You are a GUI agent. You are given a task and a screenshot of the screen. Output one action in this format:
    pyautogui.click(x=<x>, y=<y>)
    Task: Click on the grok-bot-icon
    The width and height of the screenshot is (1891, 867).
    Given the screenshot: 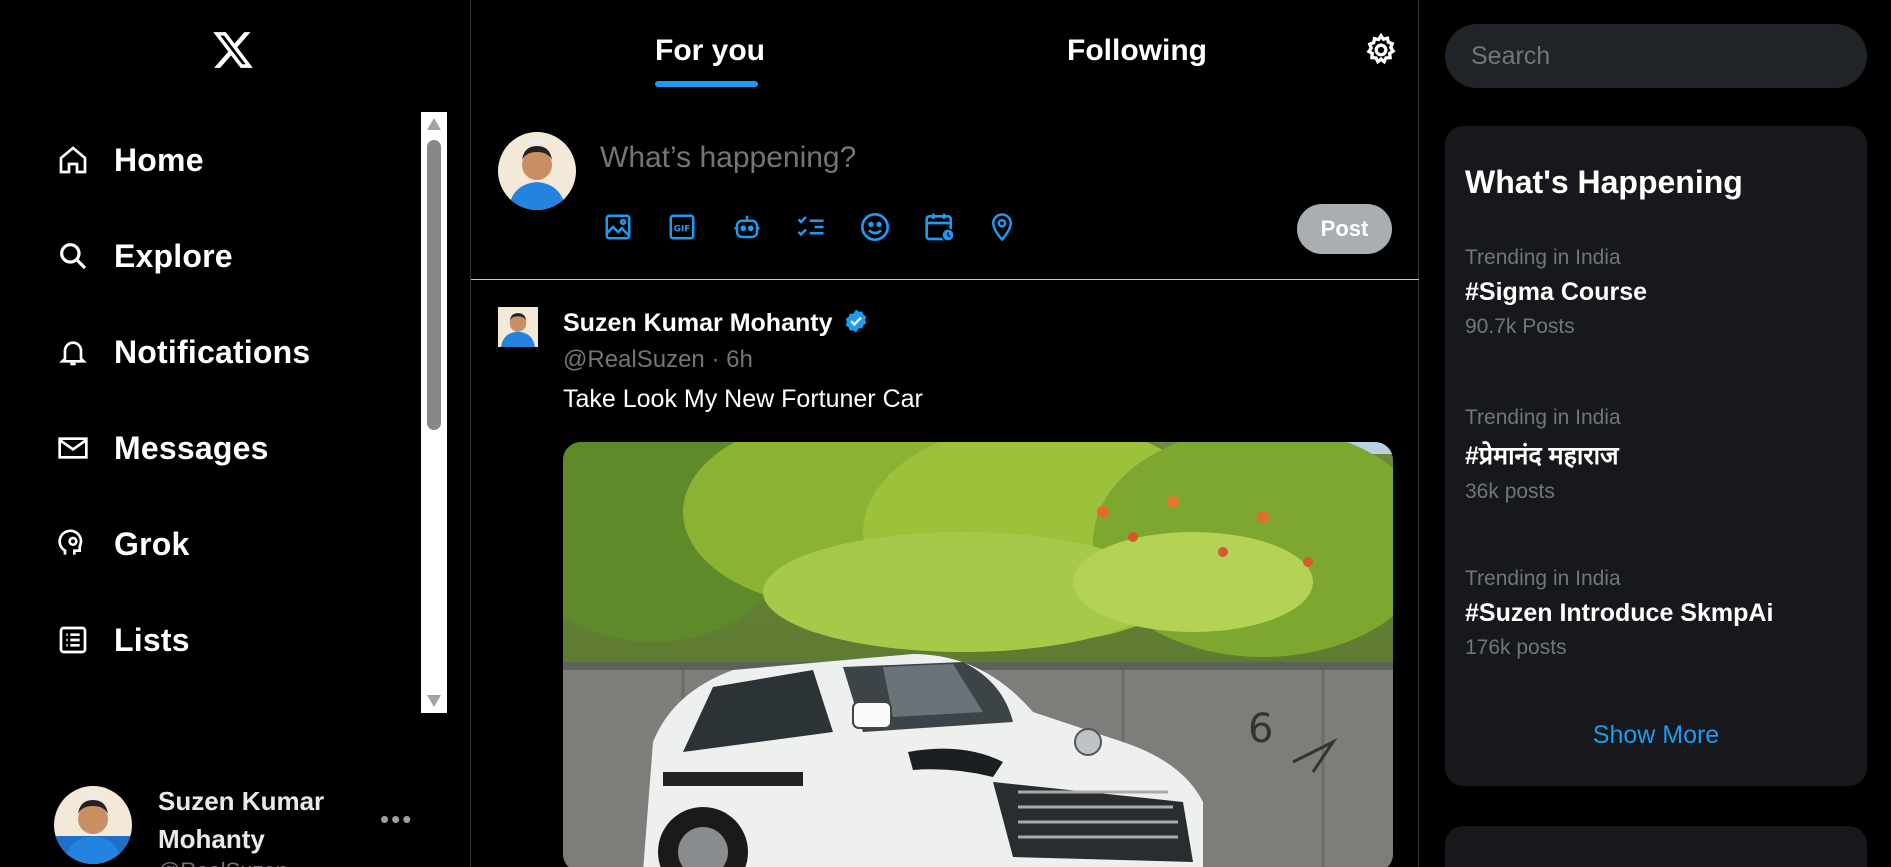 What is the action you would take?
    pyautogui.click(x=761, y=227)
    